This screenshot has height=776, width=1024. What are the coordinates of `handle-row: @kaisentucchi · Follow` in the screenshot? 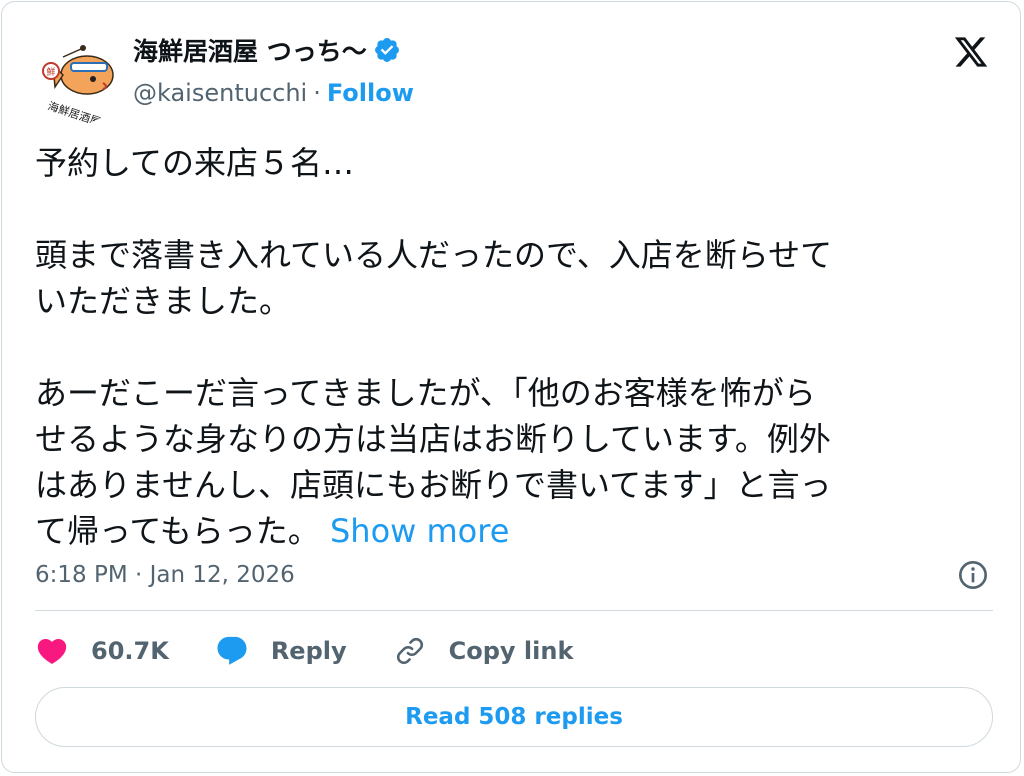 It's located at (273, 93).